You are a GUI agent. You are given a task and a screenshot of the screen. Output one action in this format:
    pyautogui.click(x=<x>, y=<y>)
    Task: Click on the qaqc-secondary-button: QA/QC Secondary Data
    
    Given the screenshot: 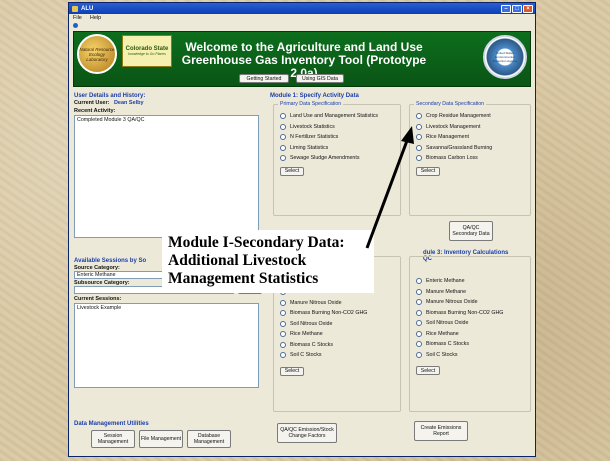 What is the action you would take?
    pyautogui.click(x=471, y=231)
    